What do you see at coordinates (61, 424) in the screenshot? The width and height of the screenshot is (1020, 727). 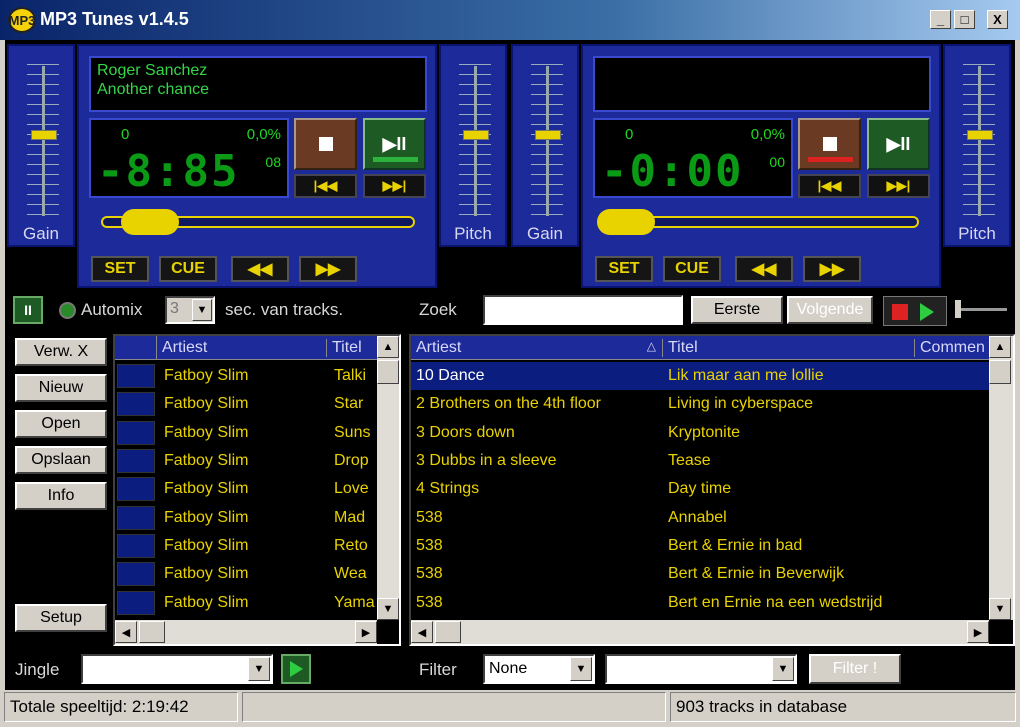 I see `open-button: Open` at bounding box center [61, 424].